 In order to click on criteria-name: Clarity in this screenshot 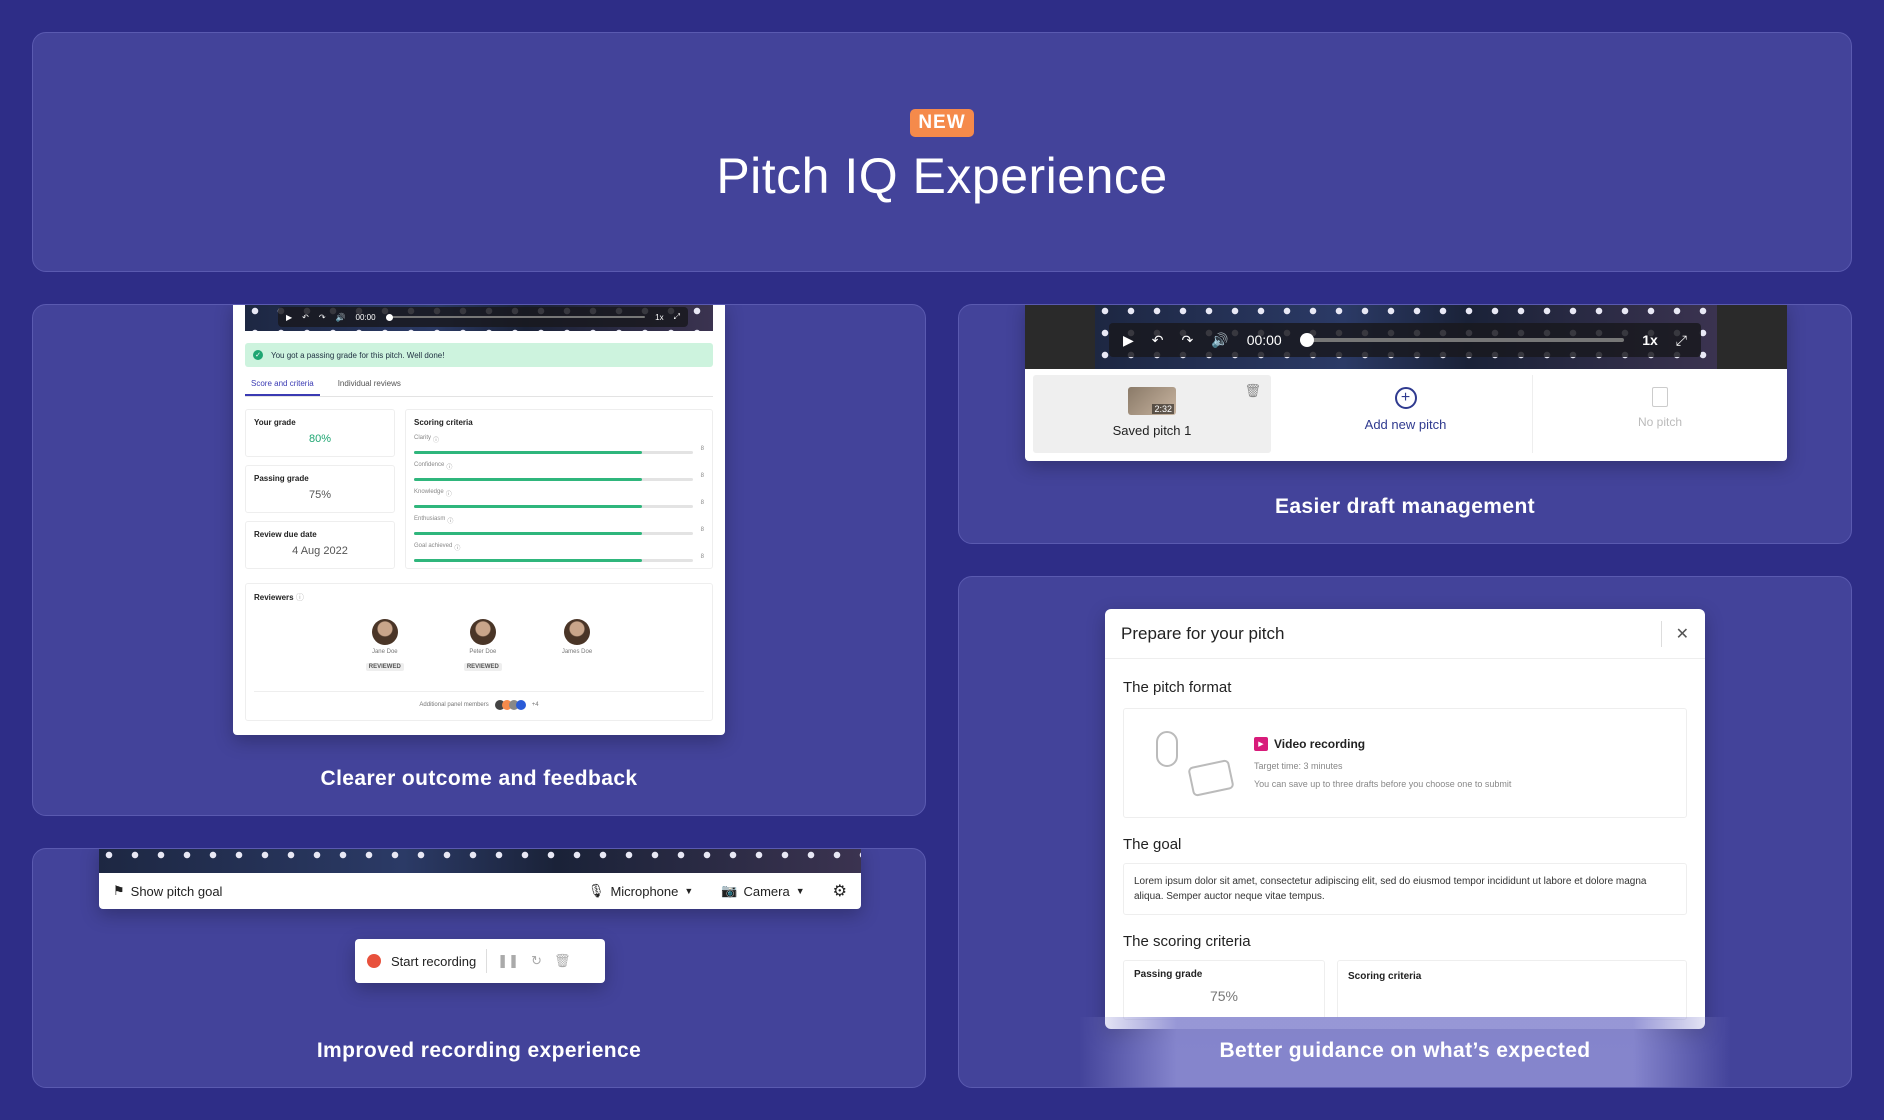, I will do `click(423, 438)`.